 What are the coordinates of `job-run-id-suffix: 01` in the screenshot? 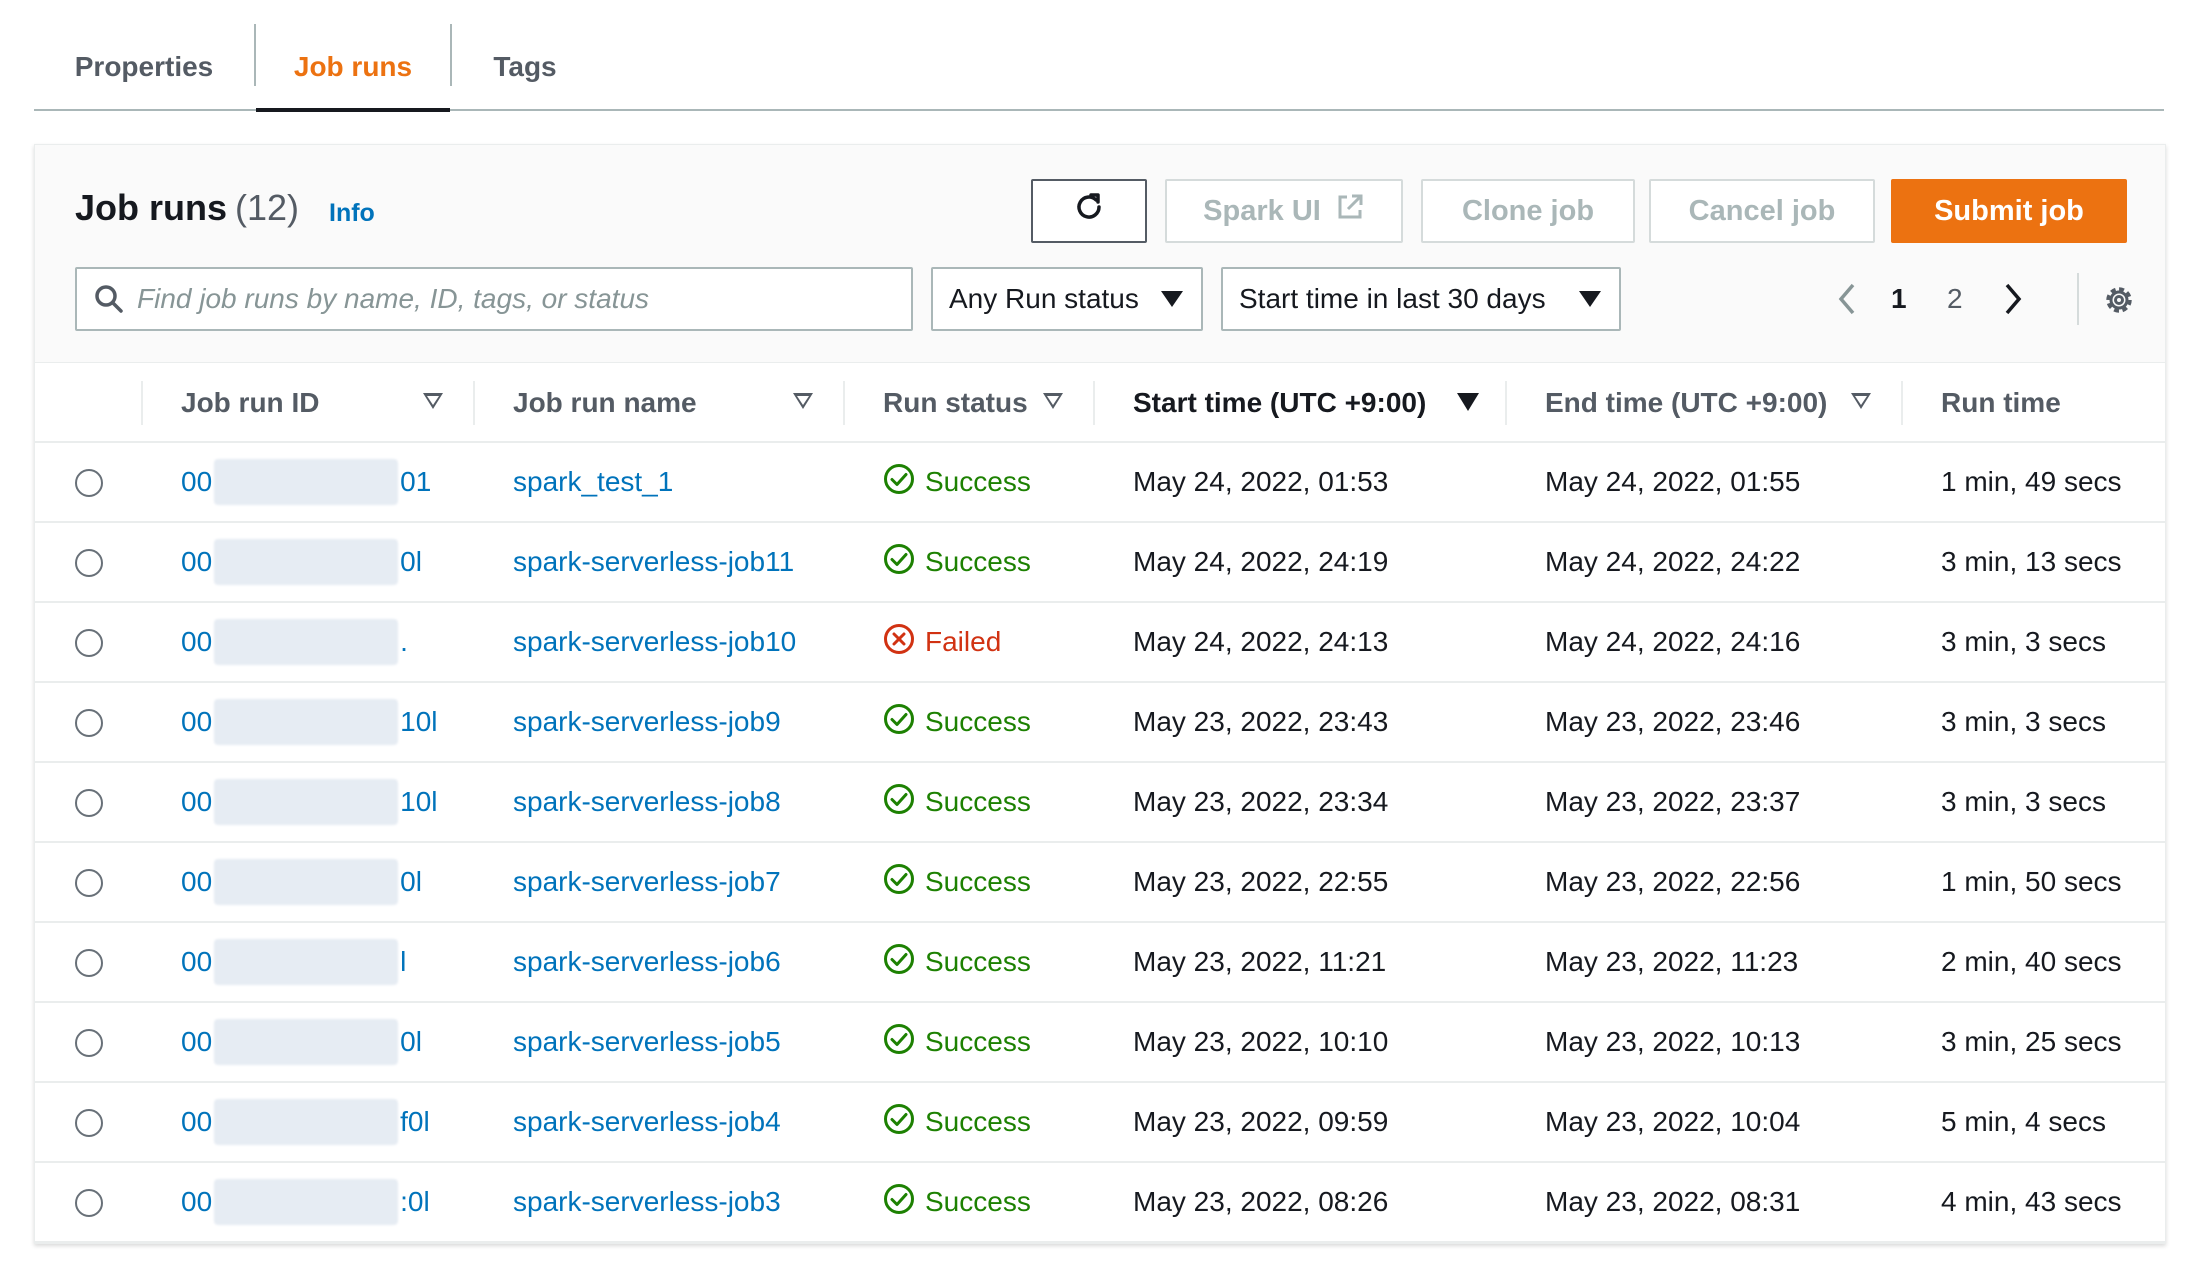 It's located at (416, 481).